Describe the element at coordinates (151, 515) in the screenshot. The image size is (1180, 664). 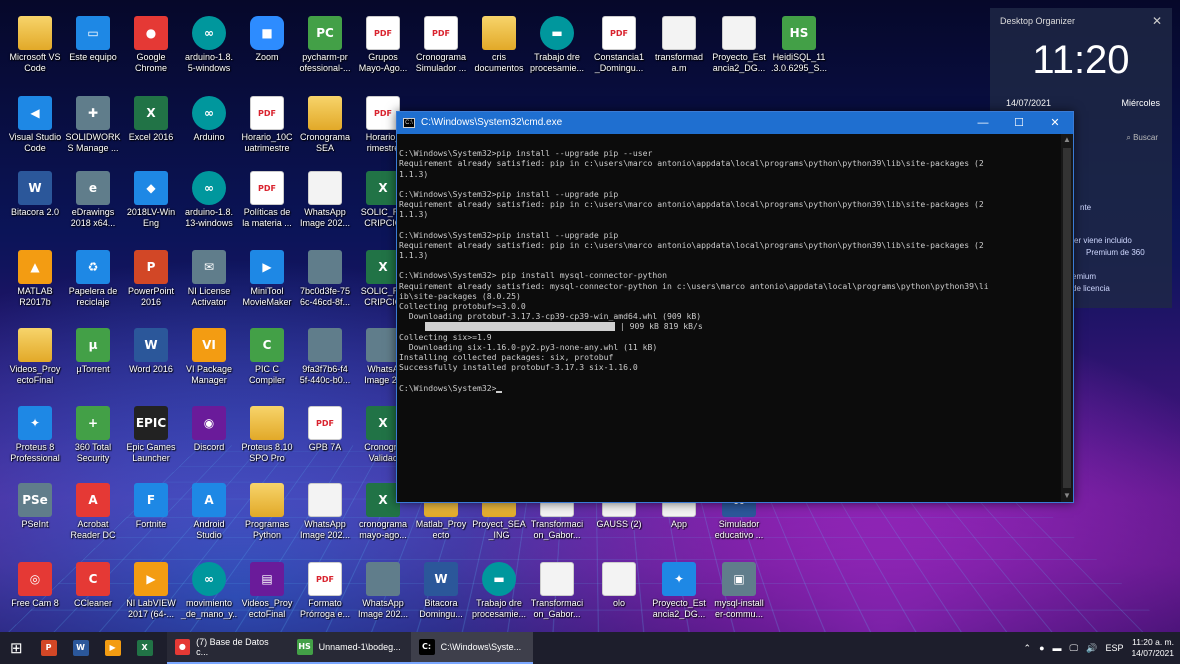
I see `desktop-icon: F Fortnite` at that location.